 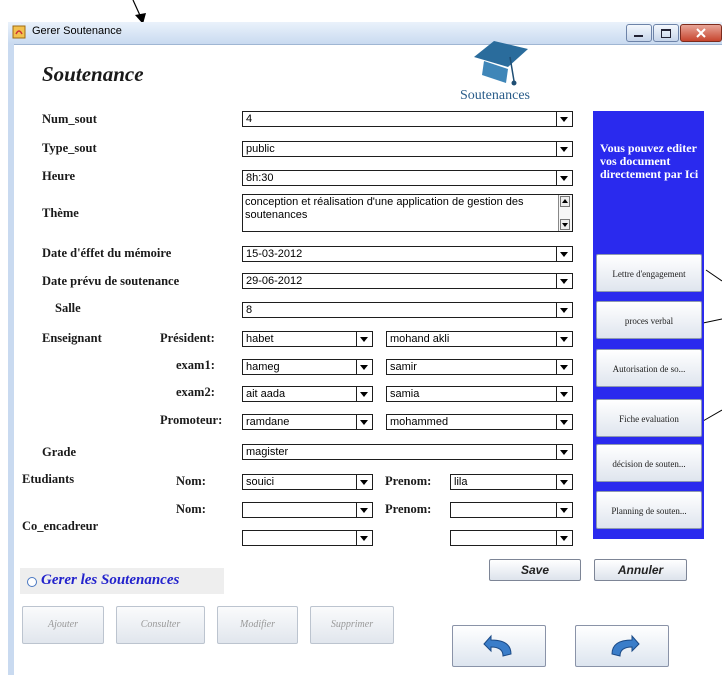 I want to click on heure-select: 8h:30, so click(x=407, y=178).